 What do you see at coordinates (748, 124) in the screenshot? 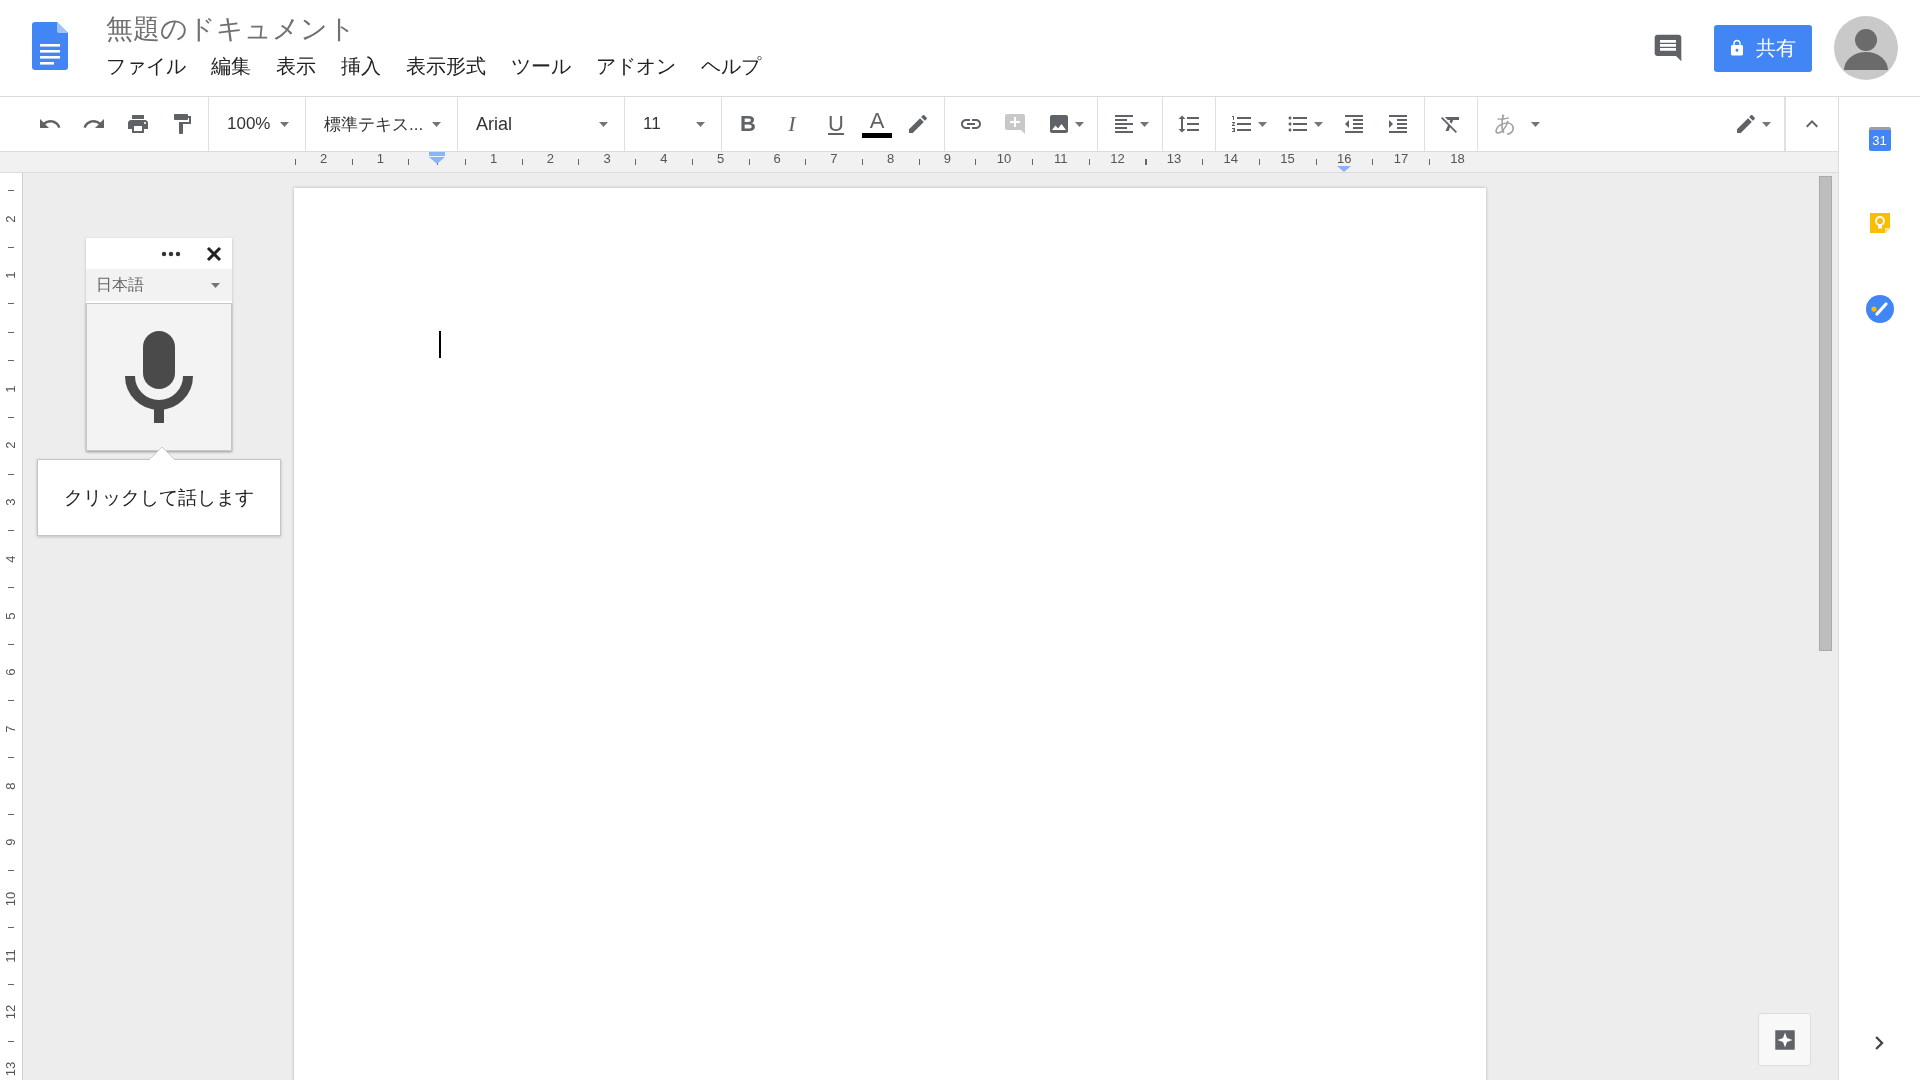
I see `bold-button: B` at bounding box center [748, 124].